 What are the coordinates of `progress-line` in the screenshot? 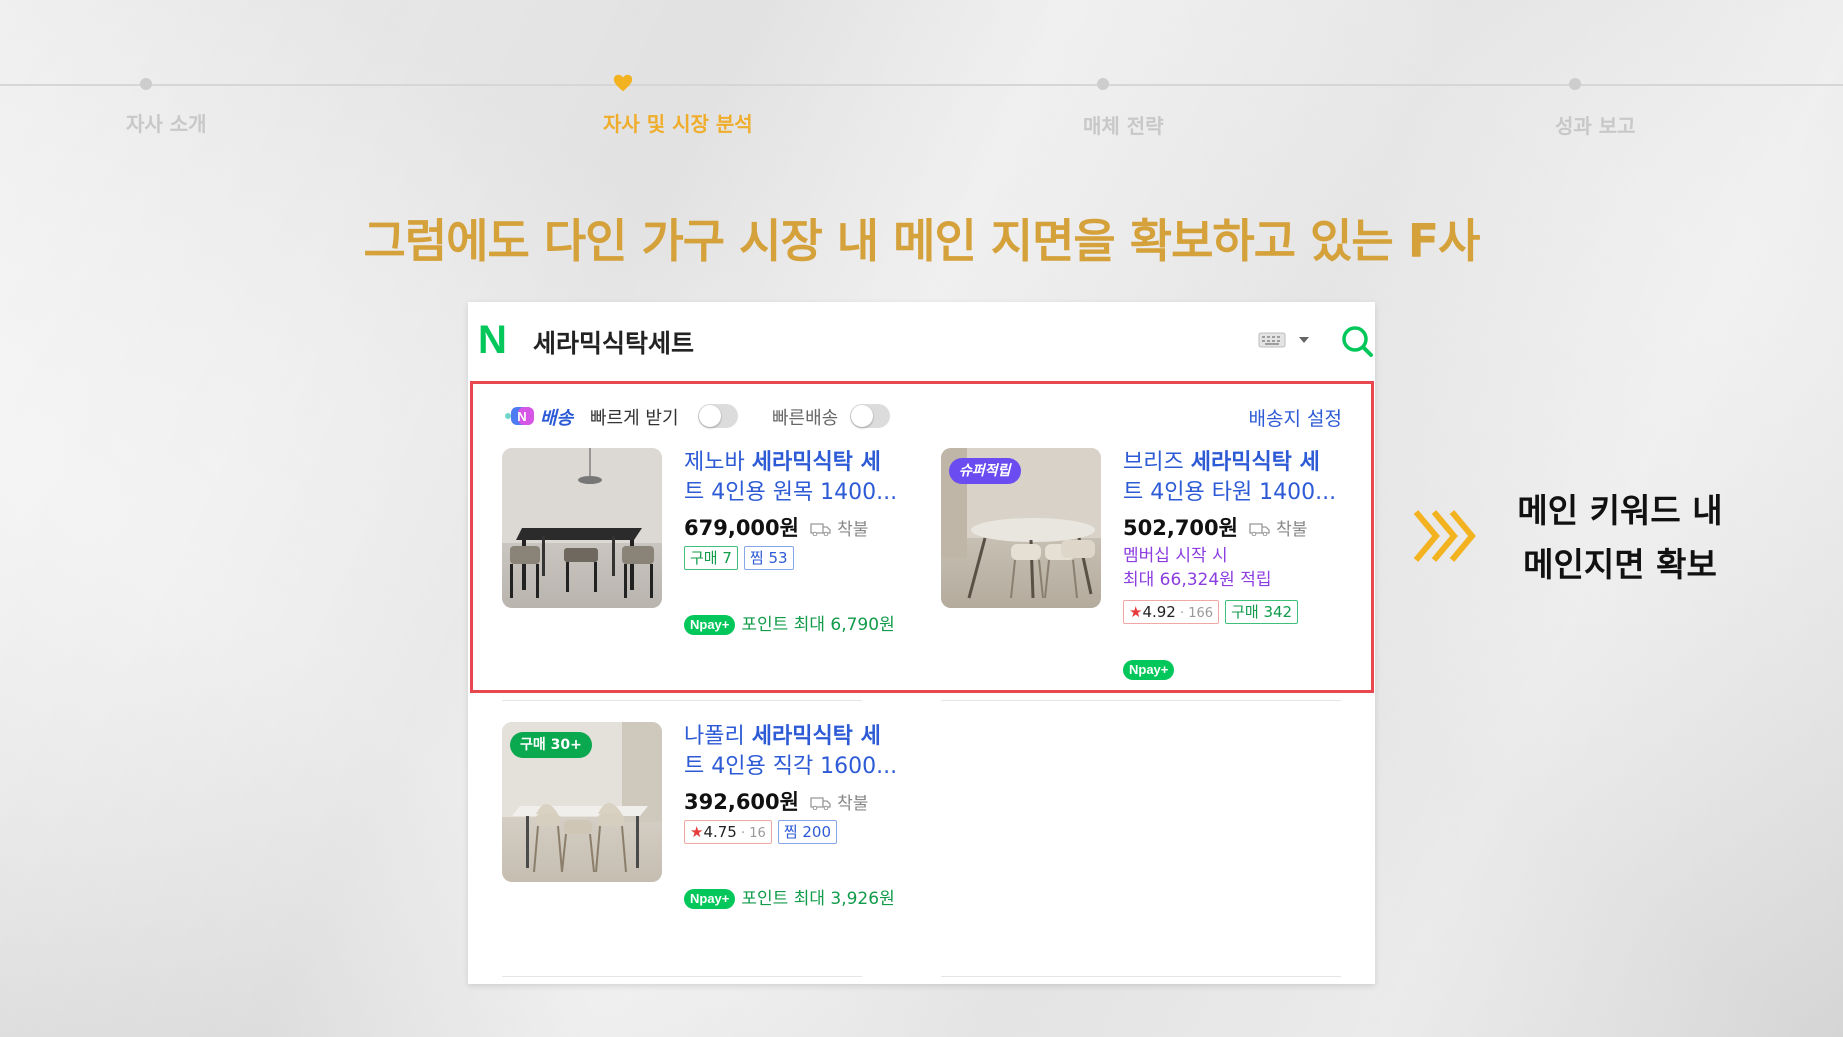 It's located at (921, 85).